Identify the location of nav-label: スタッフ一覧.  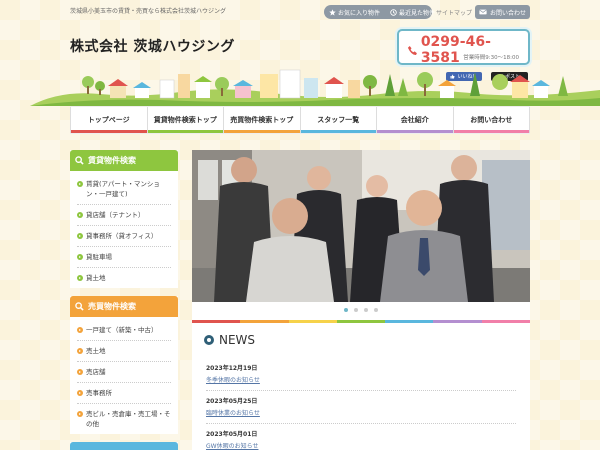
(338, 120).